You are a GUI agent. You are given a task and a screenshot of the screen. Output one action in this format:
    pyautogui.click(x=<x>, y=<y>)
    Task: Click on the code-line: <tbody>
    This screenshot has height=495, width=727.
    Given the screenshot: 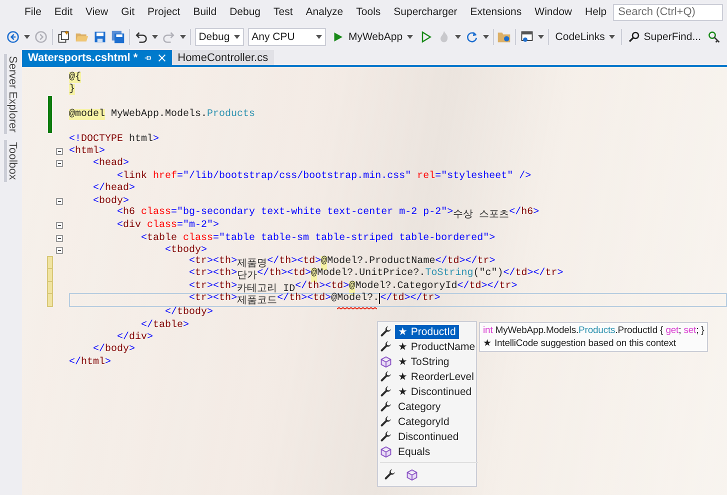 What is the action you would take?
    pyautogui.click(x=186, y=250)
    